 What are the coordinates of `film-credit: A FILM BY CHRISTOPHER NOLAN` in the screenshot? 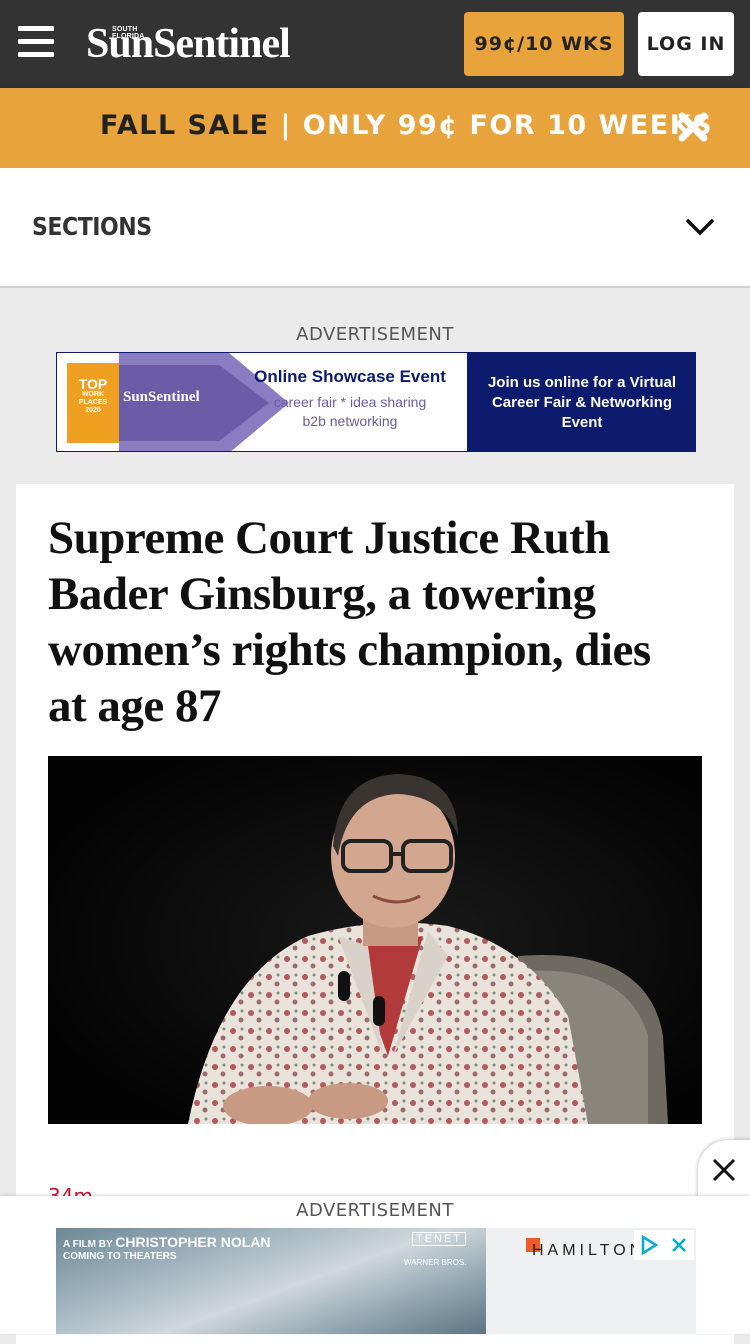 It's located at (167, 1242).